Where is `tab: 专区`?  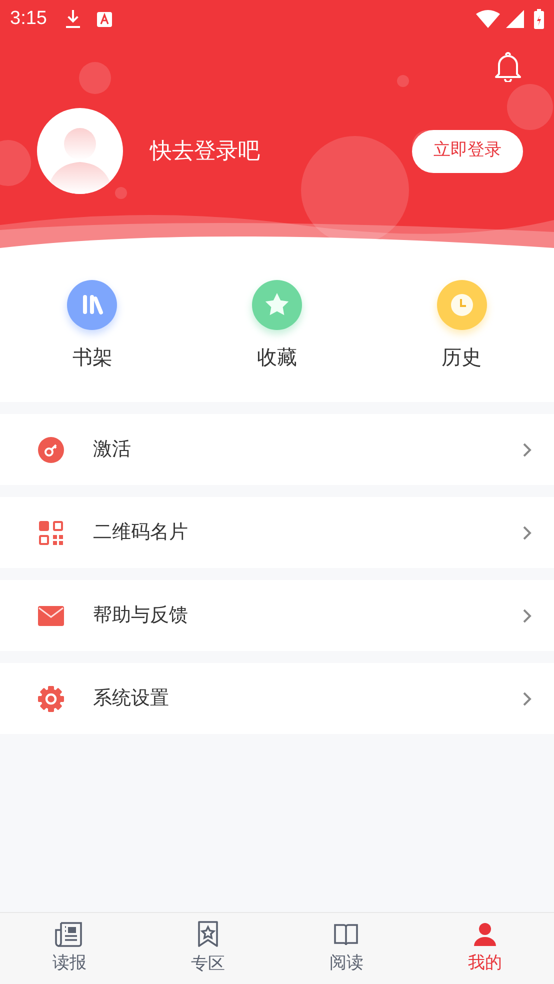
tab: 专区 is located at coordinates (207, 948).